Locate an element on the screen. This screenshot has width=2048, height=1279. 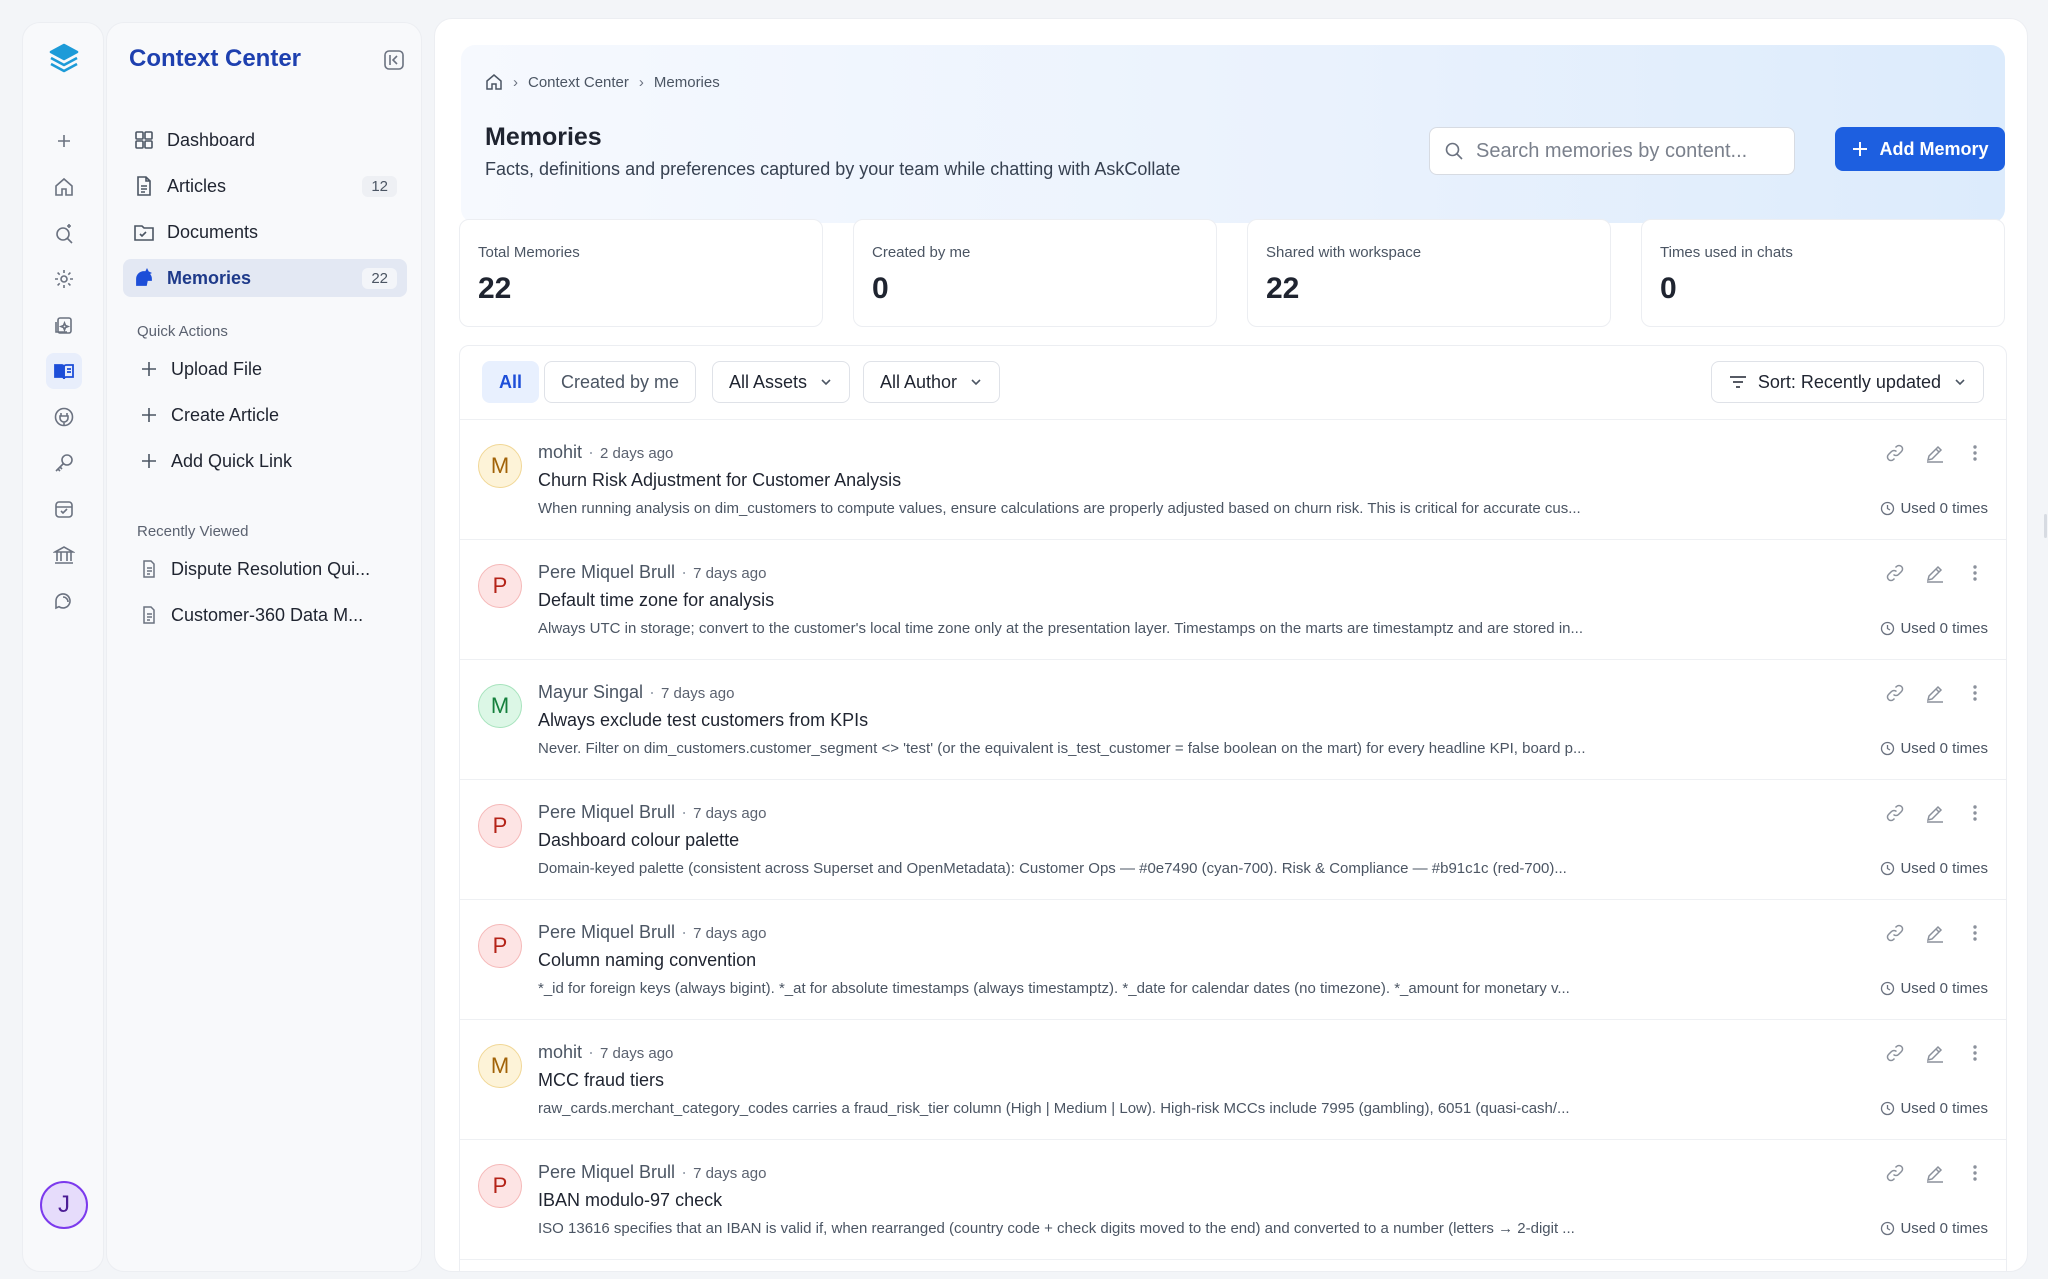
assets-dropdown: All Assets is located at coordinates (781, 382).